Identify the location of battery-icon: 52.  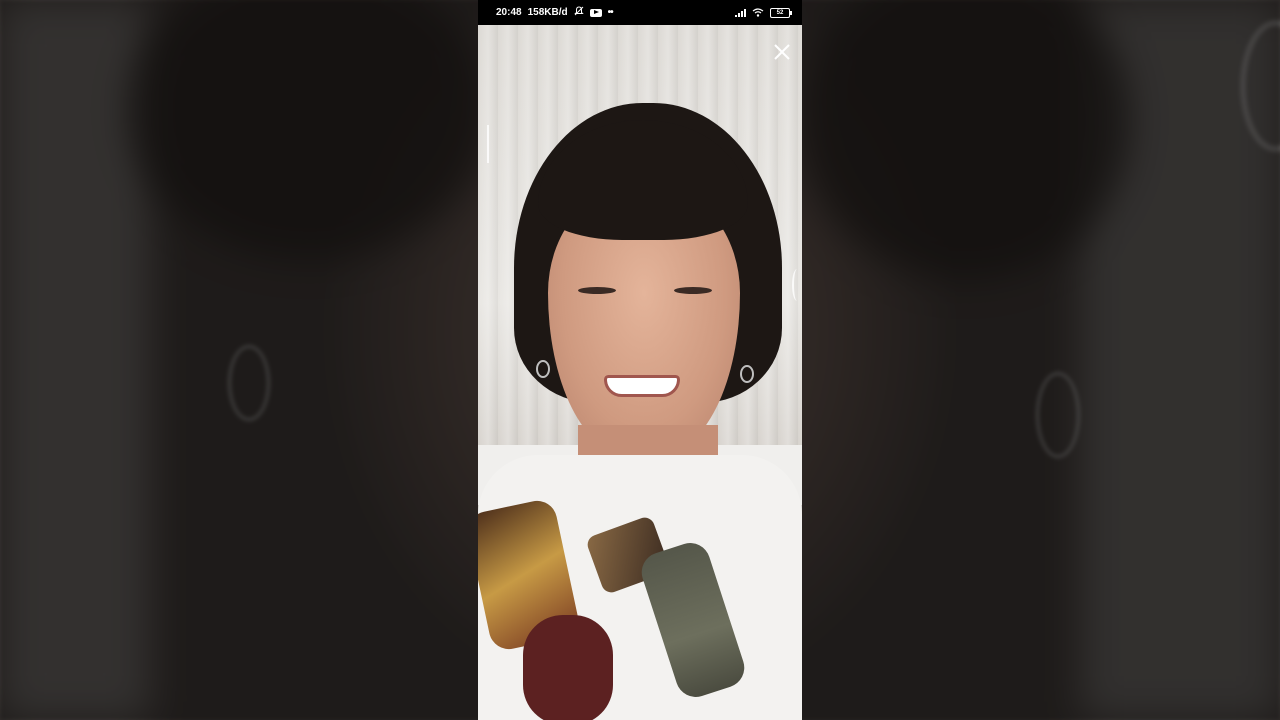
(781, 12).